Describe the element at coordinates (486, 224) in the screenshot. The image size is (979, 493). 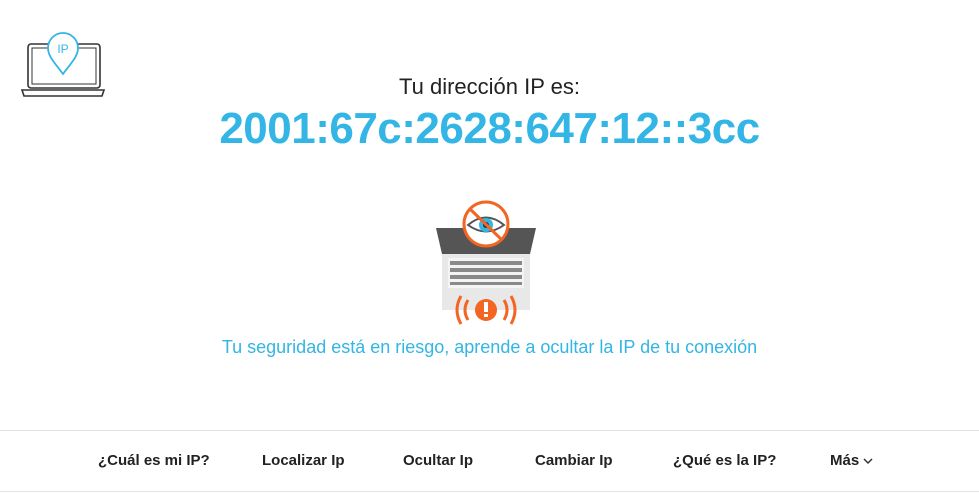
I see `hidden-eye-icon` at that location.